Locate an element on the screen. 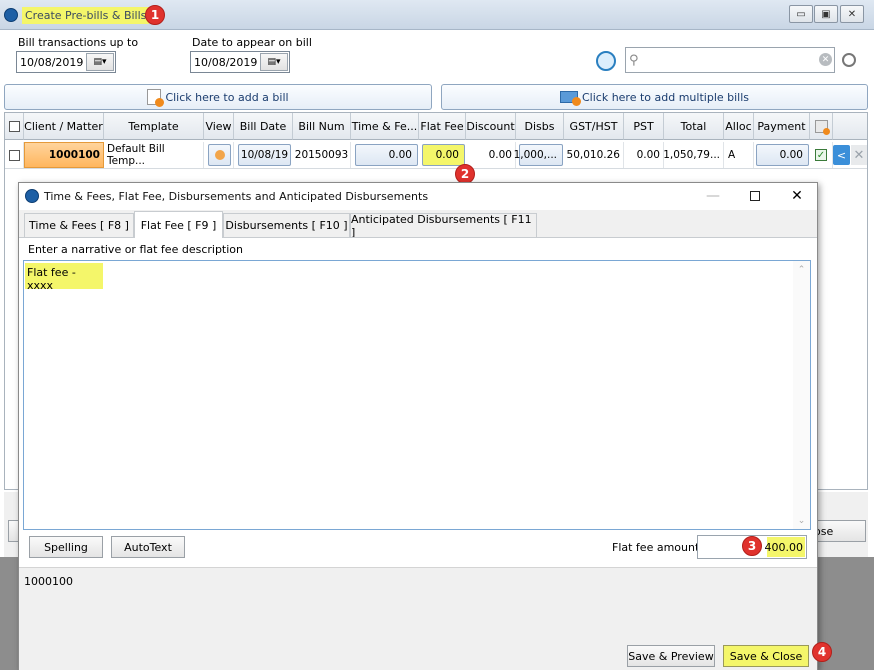  settings-gear-icon is located at coordinates (849, 60).